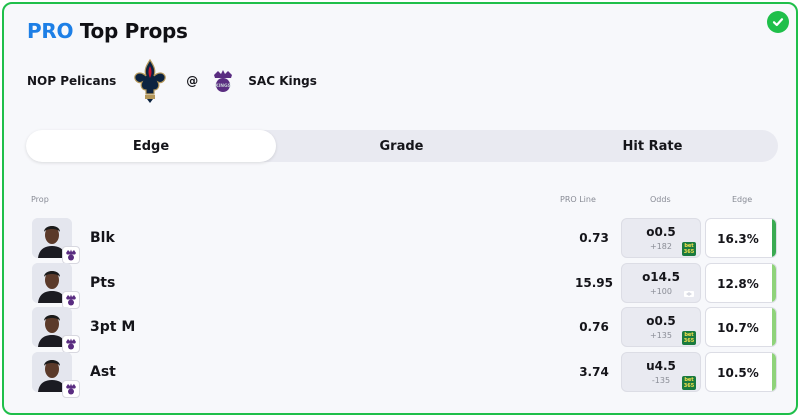 The width and height of the screenshot is (800, 417). What do you see at coordinates (738, 239) in the screenshot?
I see `edge-value: 16.3%` at bounding box center [738, 239].